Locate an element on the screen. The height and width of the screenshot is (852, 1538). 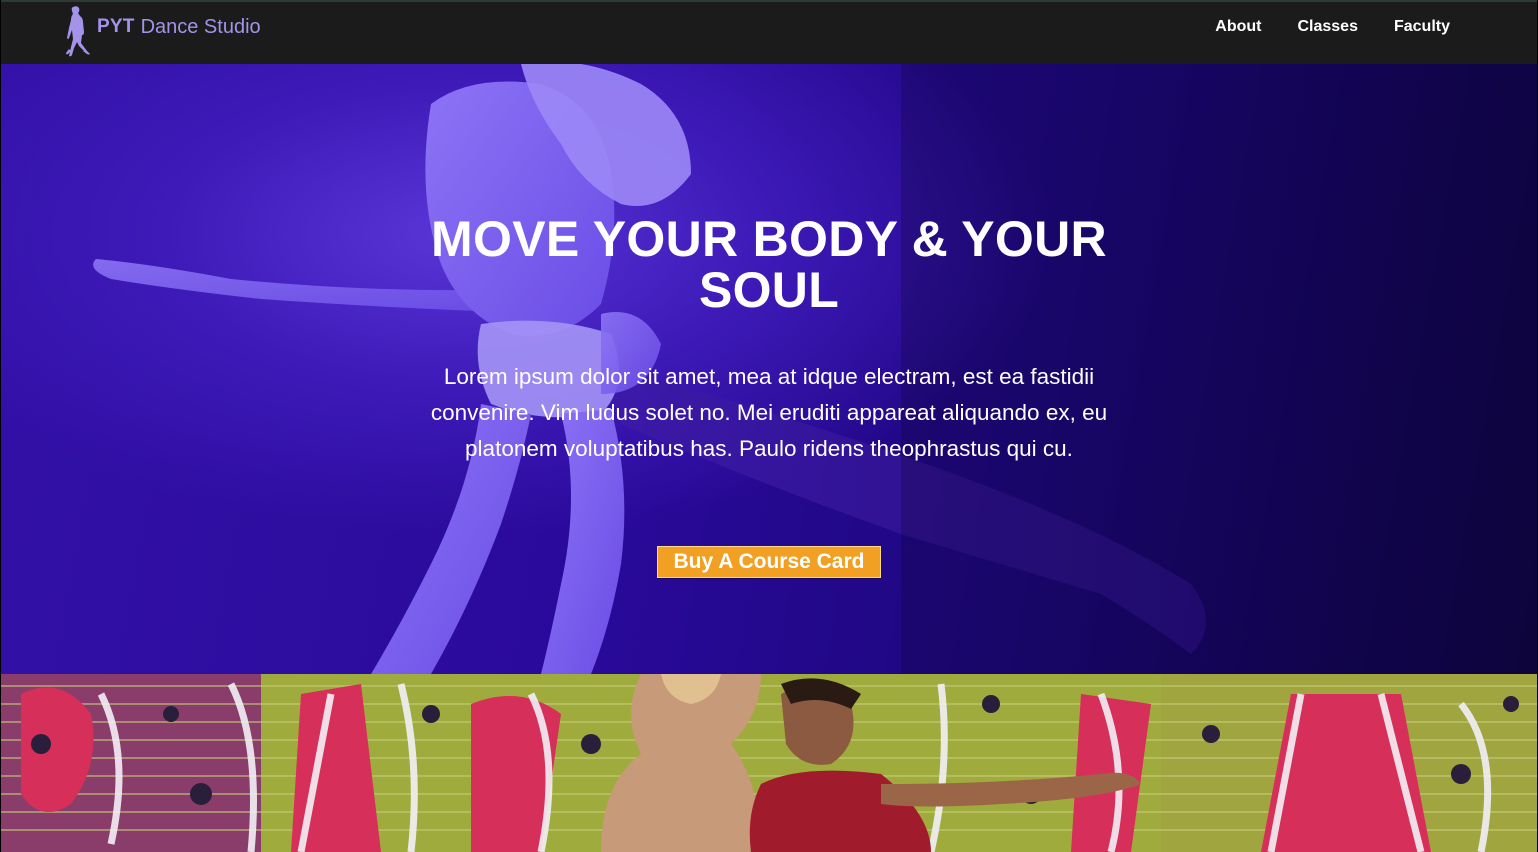
navbar: PYT Dance Studio About Classes Faculty is located at coordinates (769, 32).